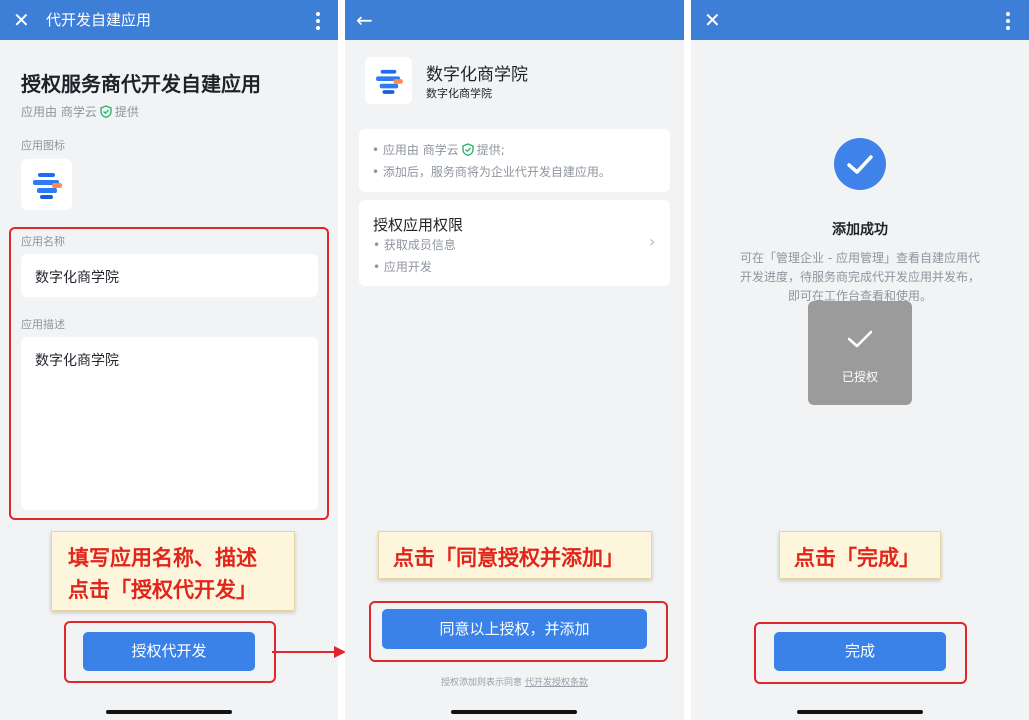  What do you see at coordinates (169, 651) in the screenshot?
I see `authorize-dev-button: 授权代开发` at bounding box center [169, 651].